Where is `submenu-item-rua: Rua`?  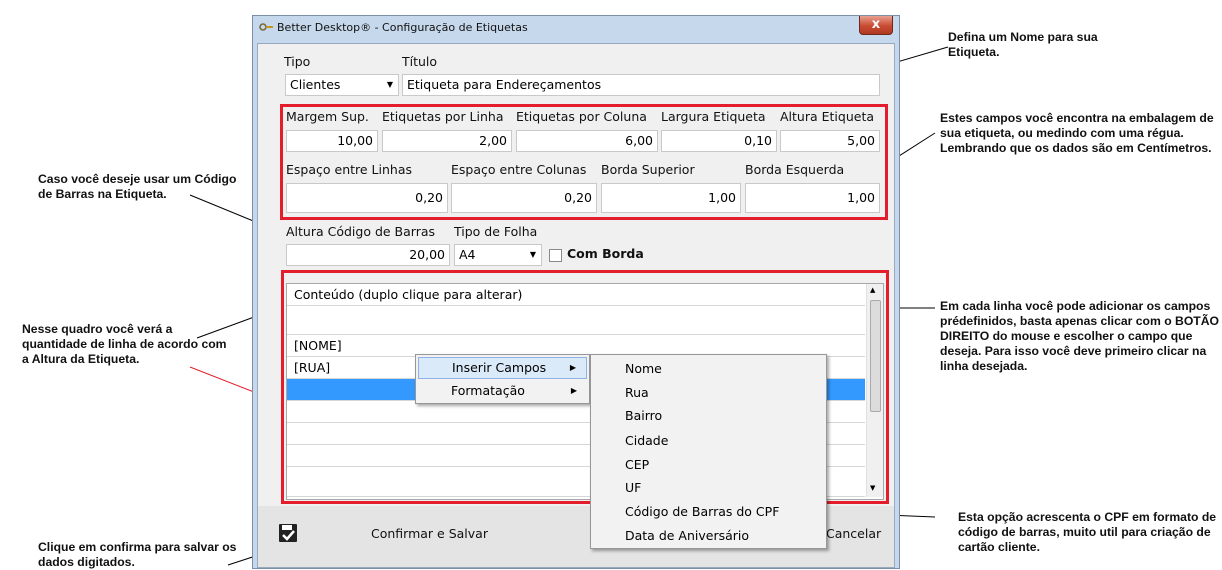
submenu-item-rua: Rua is located at coordinates (637, 393).